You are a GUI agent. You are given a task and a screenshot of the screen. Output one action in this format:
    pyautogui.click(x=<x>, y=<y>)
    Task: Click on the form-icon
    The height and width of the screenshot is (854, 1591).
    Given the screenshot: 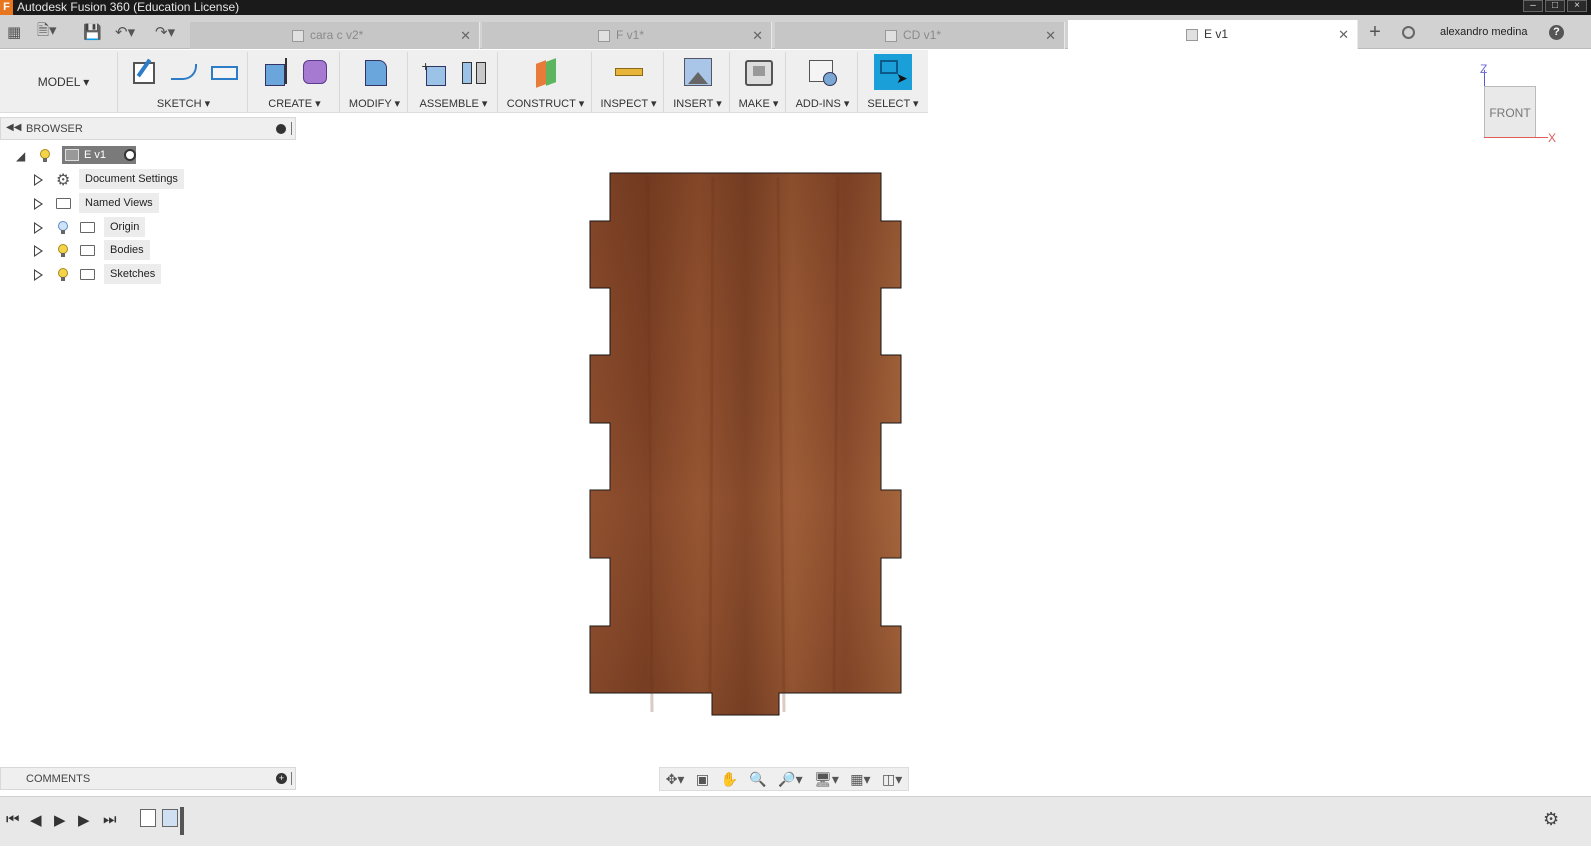 What is the action you would take?
    pyautogui.click(x=315, y=72)
    